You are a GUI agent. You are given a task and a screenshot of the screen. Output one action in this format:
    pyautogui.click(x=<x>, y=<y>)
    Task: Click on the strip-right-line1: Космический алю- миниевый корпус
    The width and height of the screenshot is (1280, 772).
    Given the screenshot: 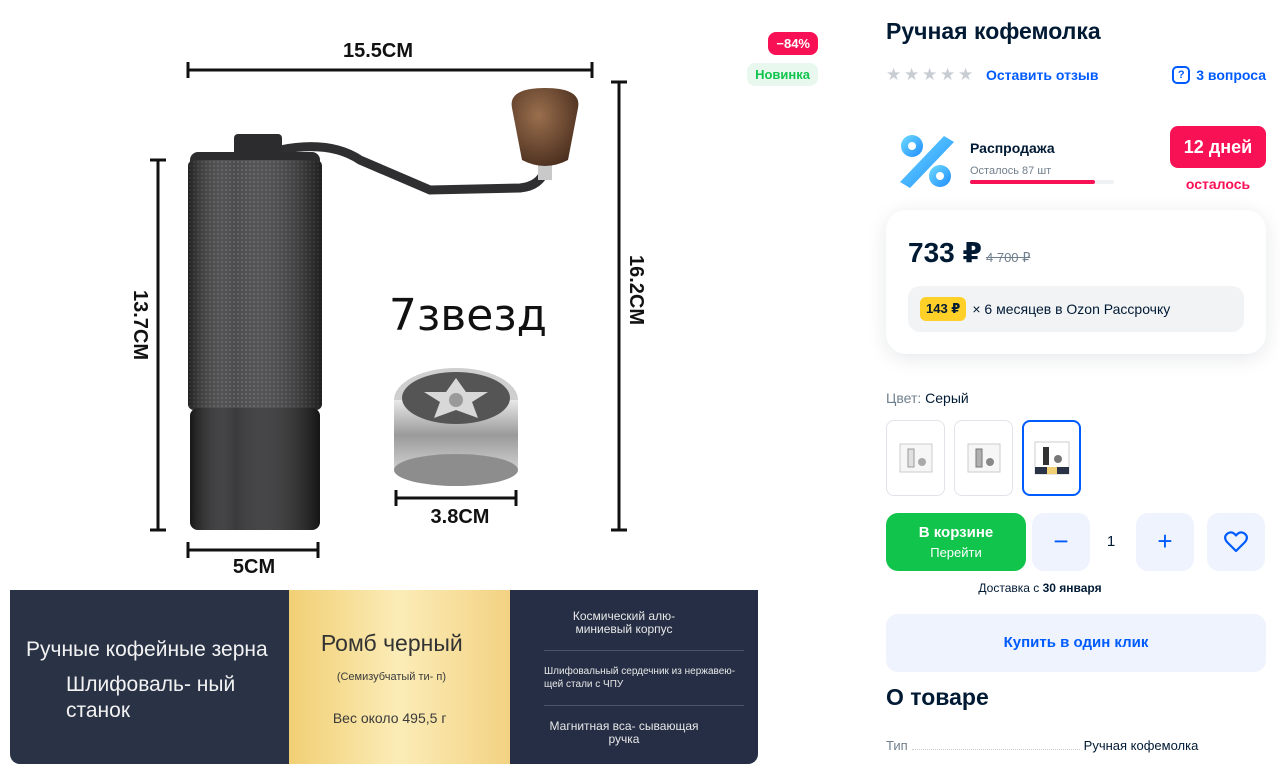 What is the action you would take?
    pyautogui.click(x=624, y=622)
    